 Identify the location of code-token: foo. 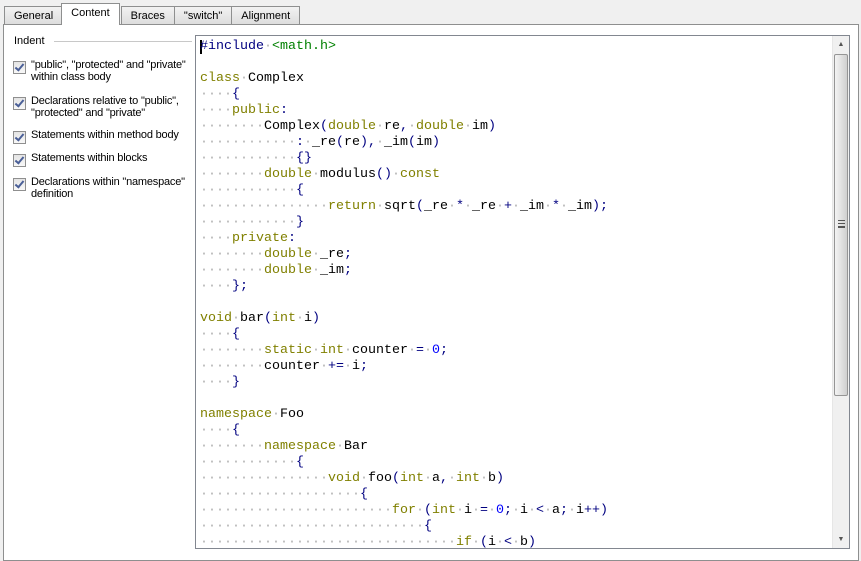
(379, 478).